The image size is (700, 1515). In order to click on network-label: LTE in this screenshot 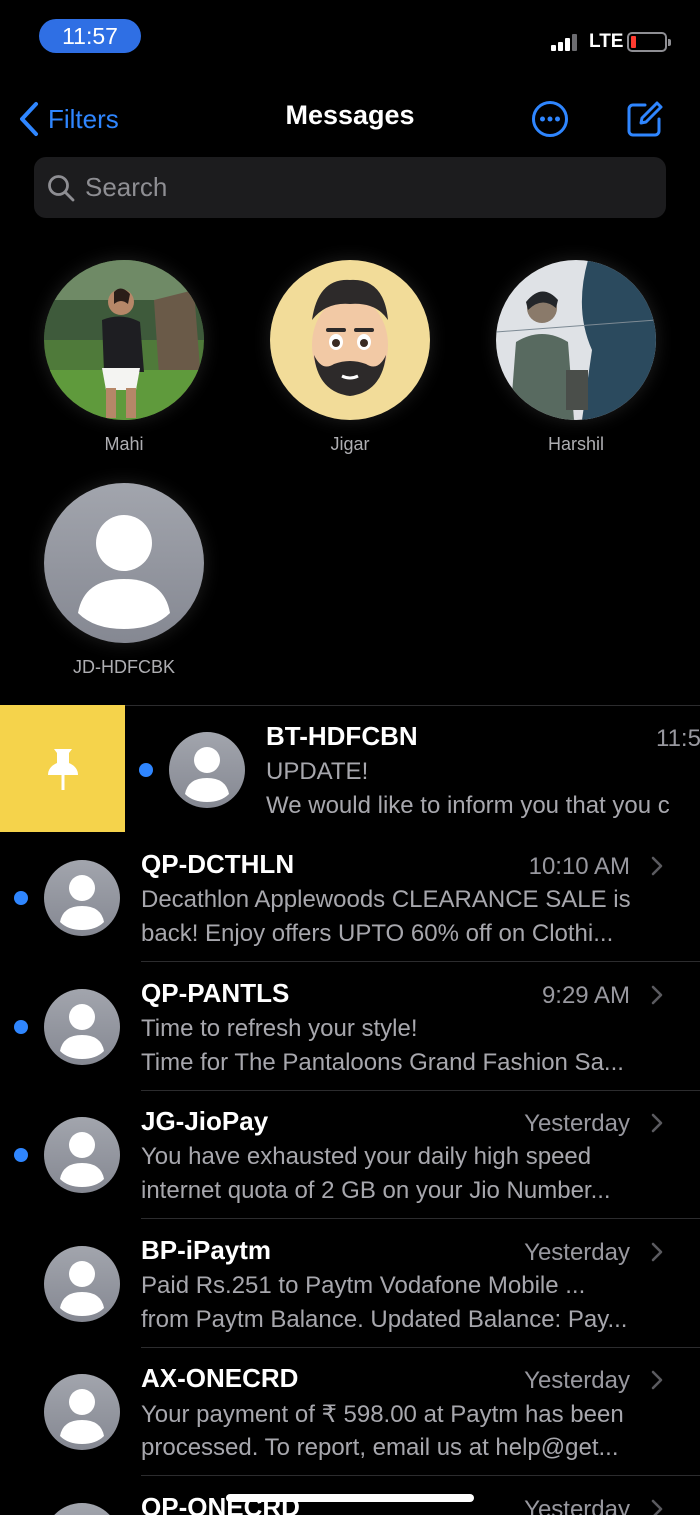, I will do `click(606, 41)`.